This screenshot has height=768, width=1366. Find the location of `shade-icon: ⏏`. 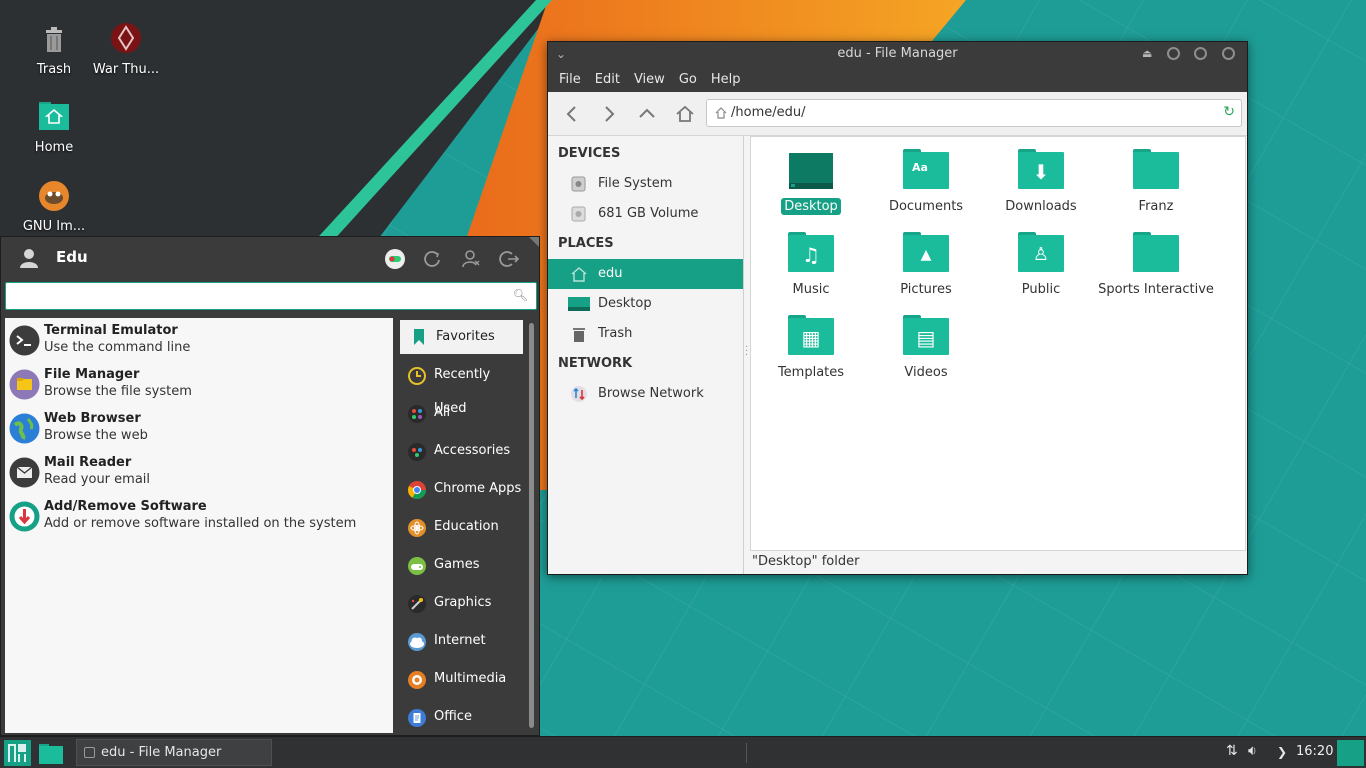

shade-icon: ⏏ is located at coordinates (1147, 54).